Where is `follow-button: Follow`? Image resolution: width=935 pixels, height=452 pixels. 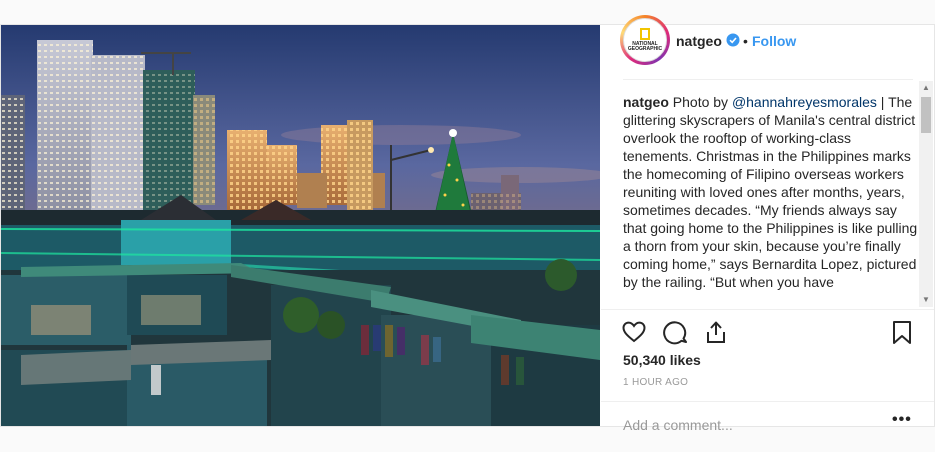
follow-button: Follow is located at coordinates (774, 41).